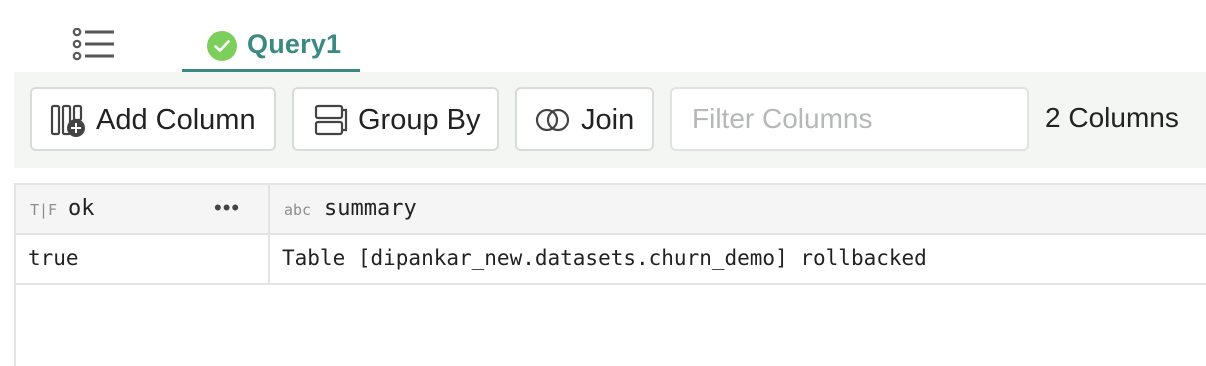  I want to click on group-by-icon, so click(331, 122).